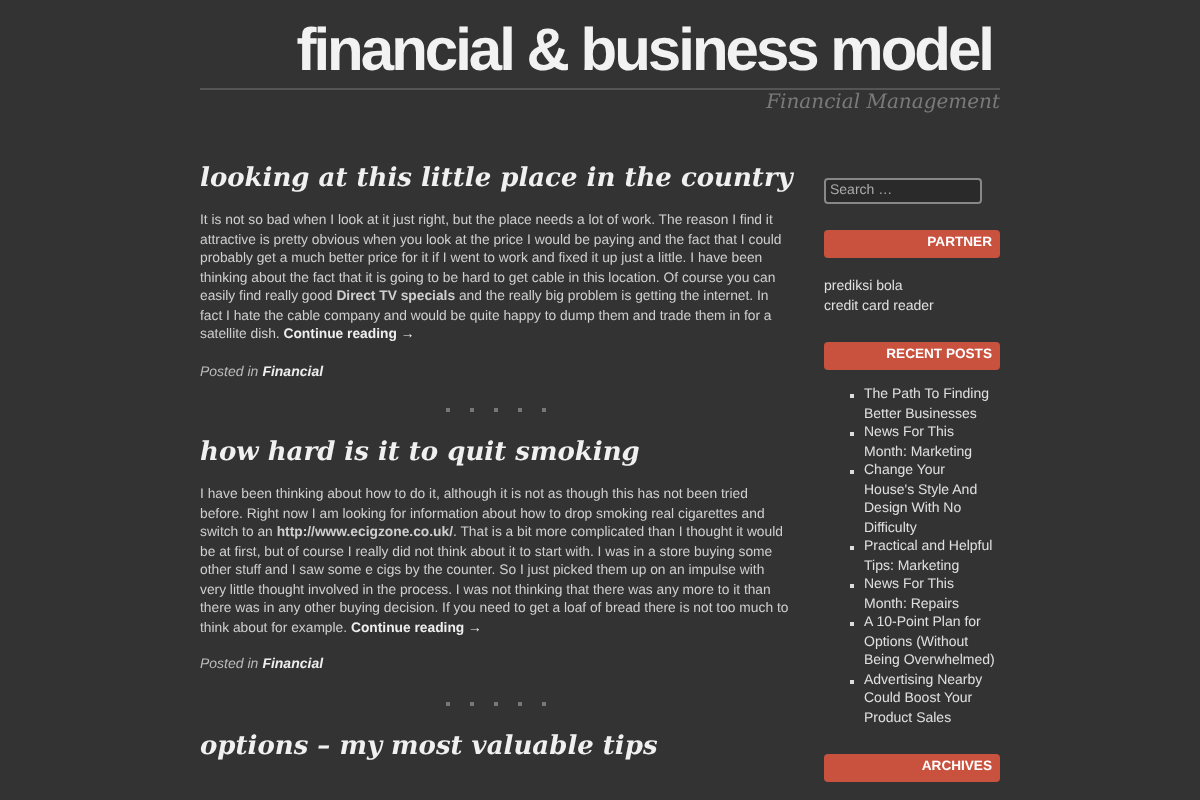 The width and height of the screenshot is (1200, 800). Describe the element at coordinates (424, 453) in the screenshot. I see `post-title: how hard is it to quit smoking` at that location.